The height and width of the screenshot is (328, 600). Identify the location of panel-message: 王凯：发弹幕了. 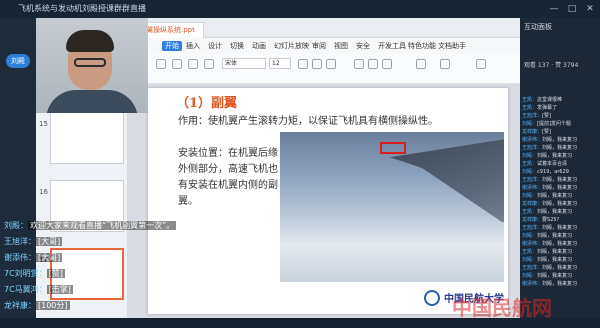
(560, 108).